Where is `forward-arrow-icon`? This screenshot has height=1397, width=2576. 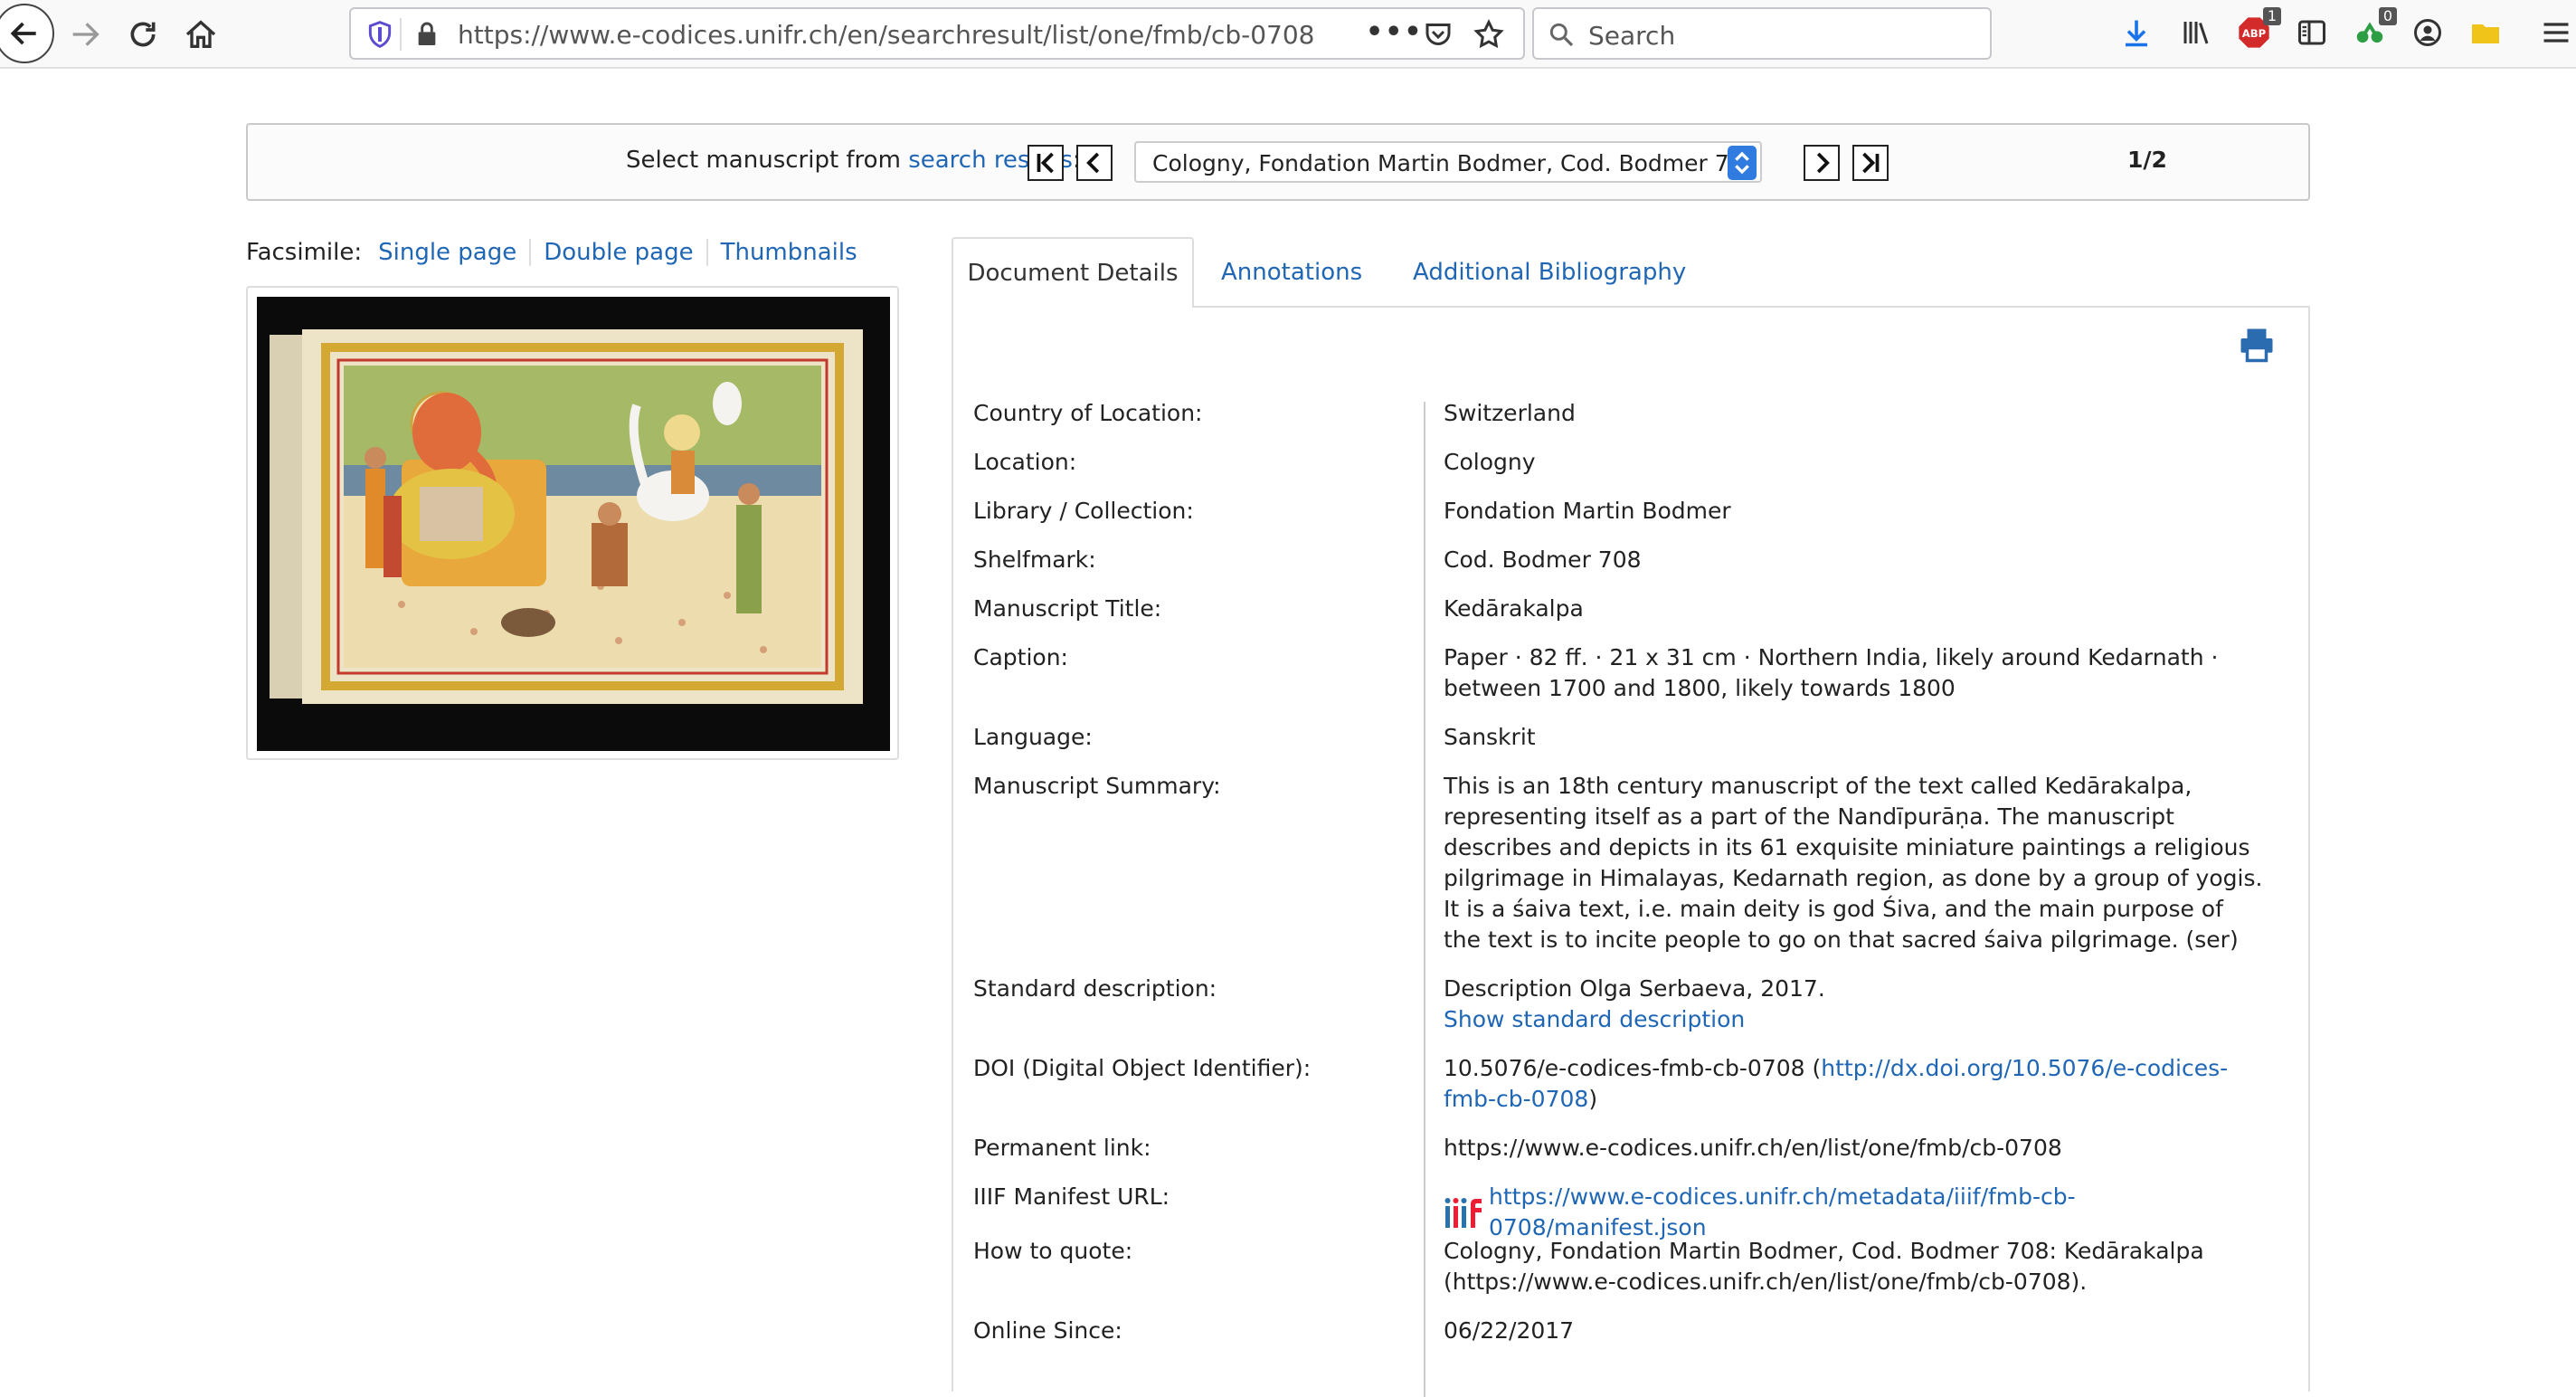 forward-arrow-icon is located at coordinates (86, 34).